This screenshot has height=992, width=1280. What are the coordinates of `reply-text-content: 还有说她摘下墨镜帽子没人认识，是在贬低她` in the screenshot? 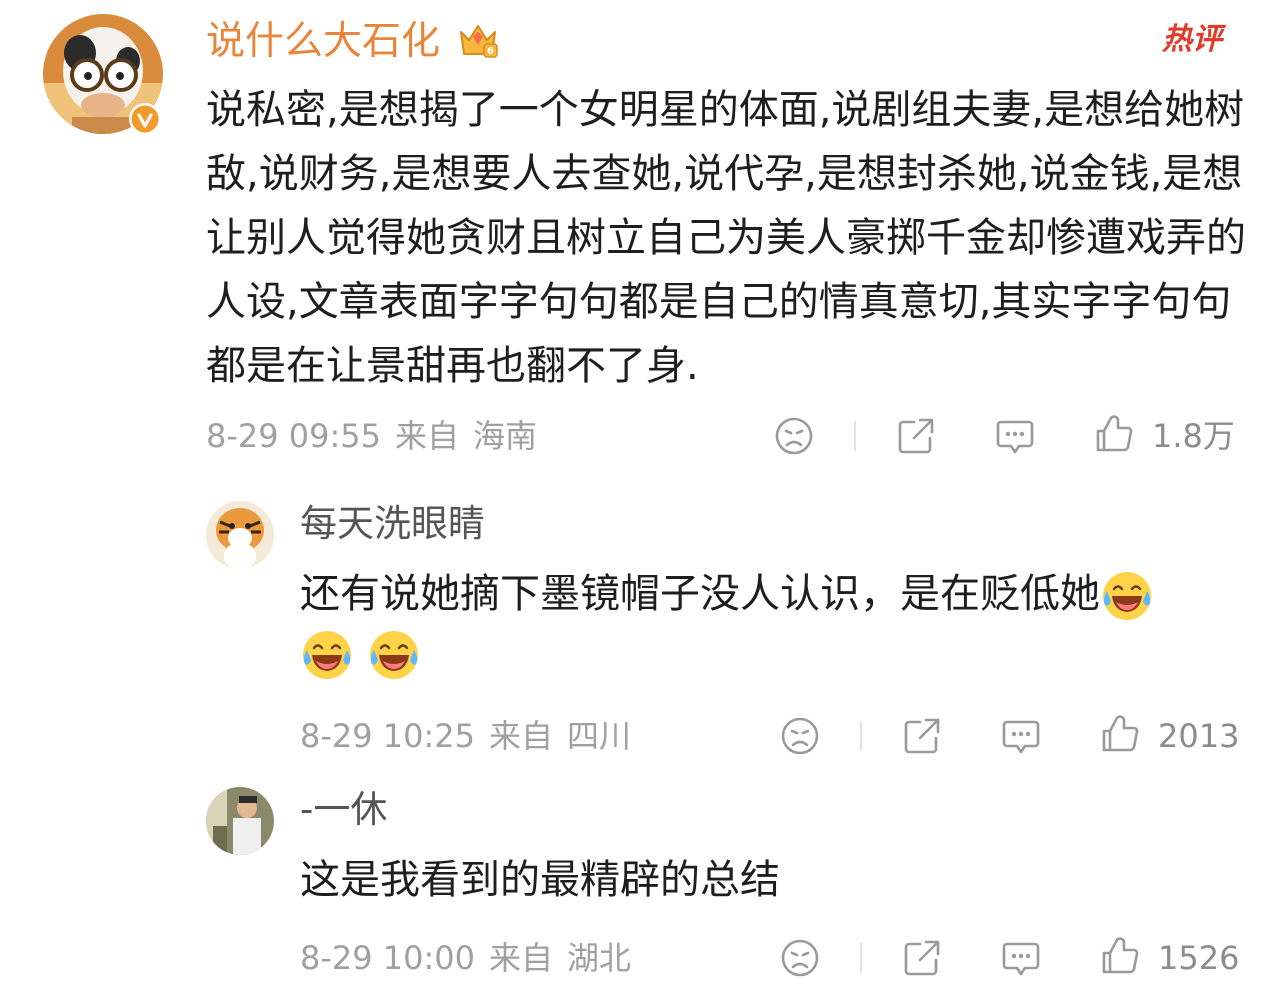 It's located at (700, 594).